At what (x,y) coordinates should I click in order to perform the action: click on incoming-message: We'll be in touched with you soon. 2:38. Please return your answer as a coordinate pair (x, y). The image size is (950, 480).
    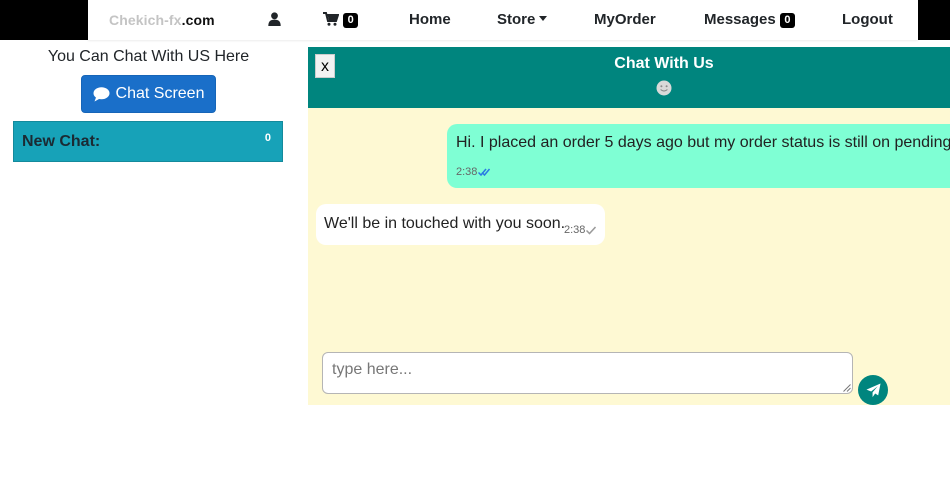
    Looking at the image, I should click on (460, 224).